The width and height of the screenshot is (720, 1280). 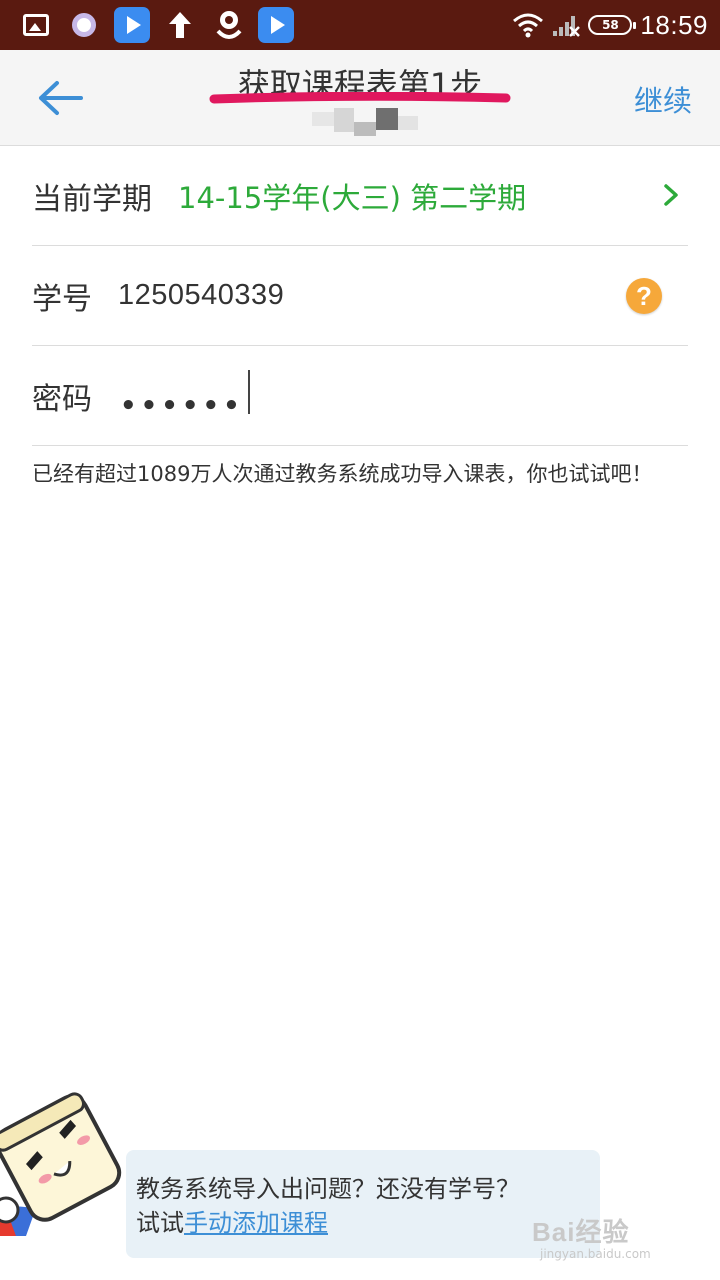 I want to click on arrow-left-icon, so click(x=61, y=98).